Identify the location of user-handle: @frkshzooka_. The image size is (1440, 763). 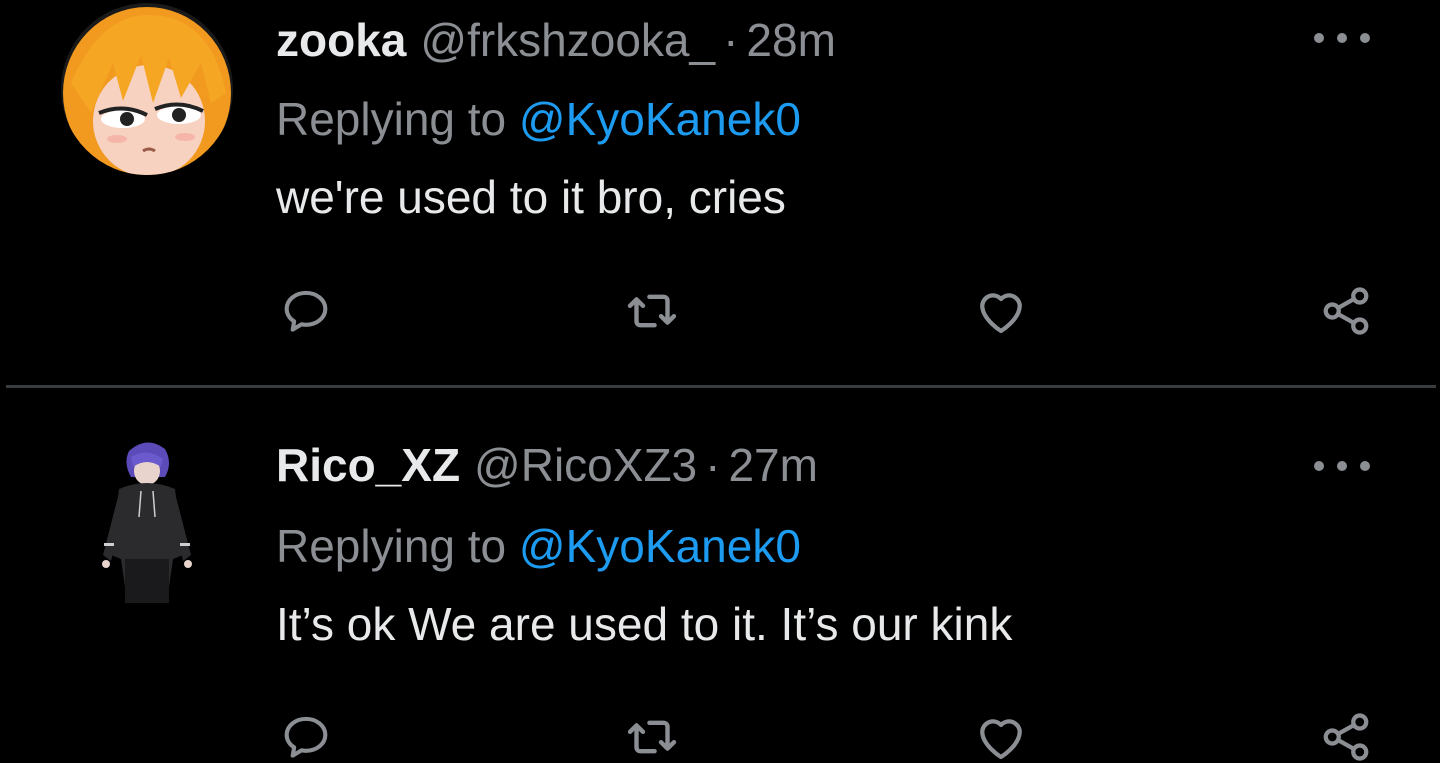
(567, 40).